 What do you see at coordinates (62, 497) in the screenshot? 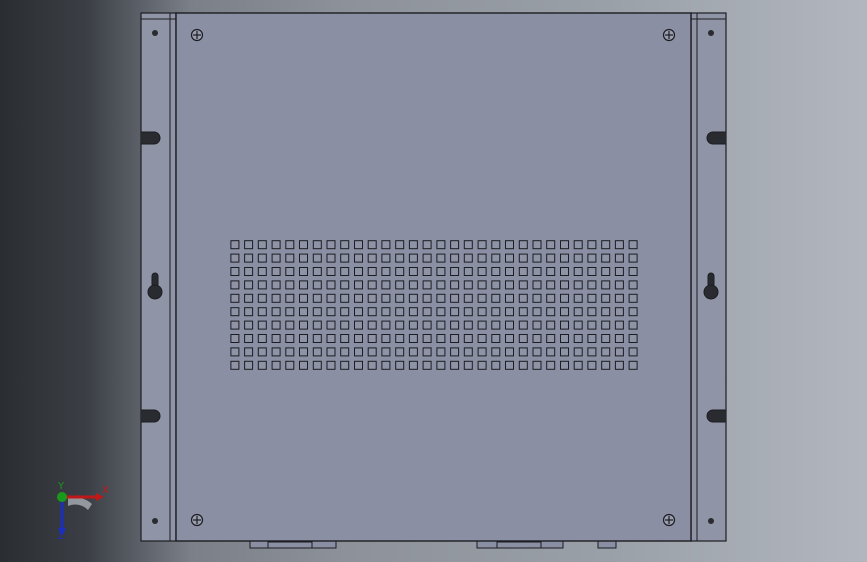
I see `y-axis-dot` at bounding box center [62, 497].